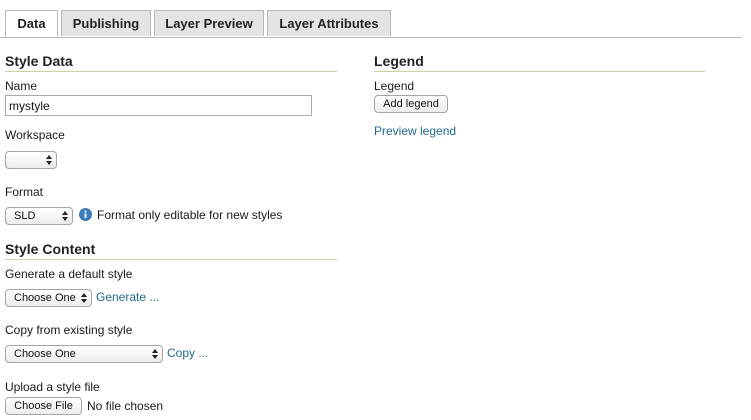  Describe the element at coordinates (43, 406) in the screenshot. I see `choose-file-button: Choose File` at that location.